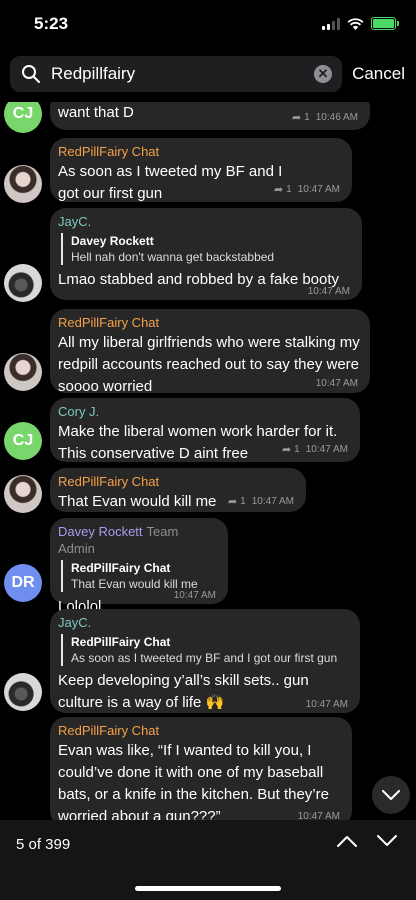 The height and width of the screenshot is (900, 416). Describe the element at coordinates (210, 116) in the screenshot. I see `message-bubble: want that D ➦ 1 10:46 AM` at that location.